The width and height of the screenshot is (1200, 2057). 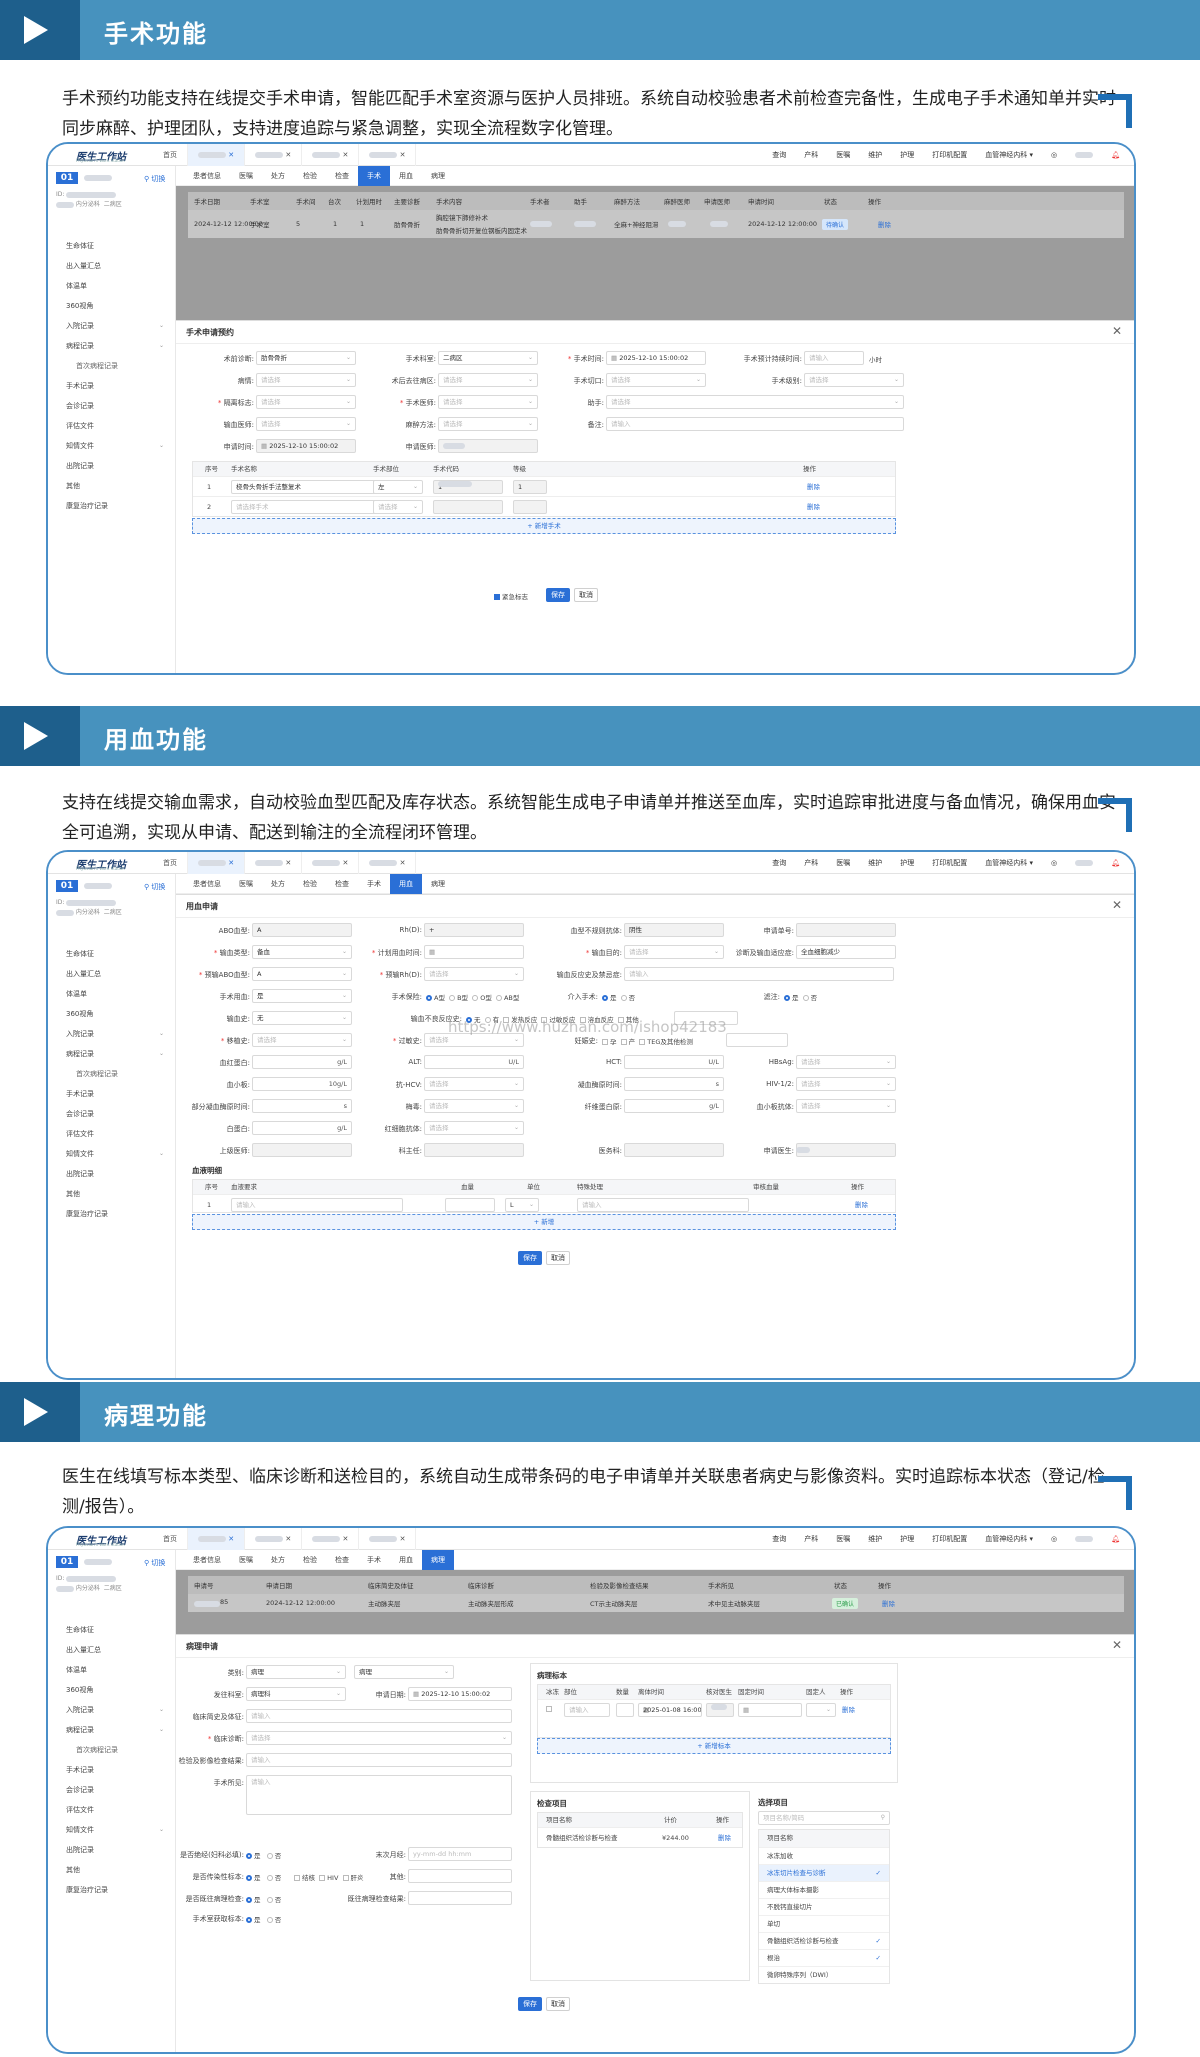 What do you see at coordinates (544, 1222) in the screenshot?
I see `add-blood-button: + 新增` at bounding box center [544, 1222].